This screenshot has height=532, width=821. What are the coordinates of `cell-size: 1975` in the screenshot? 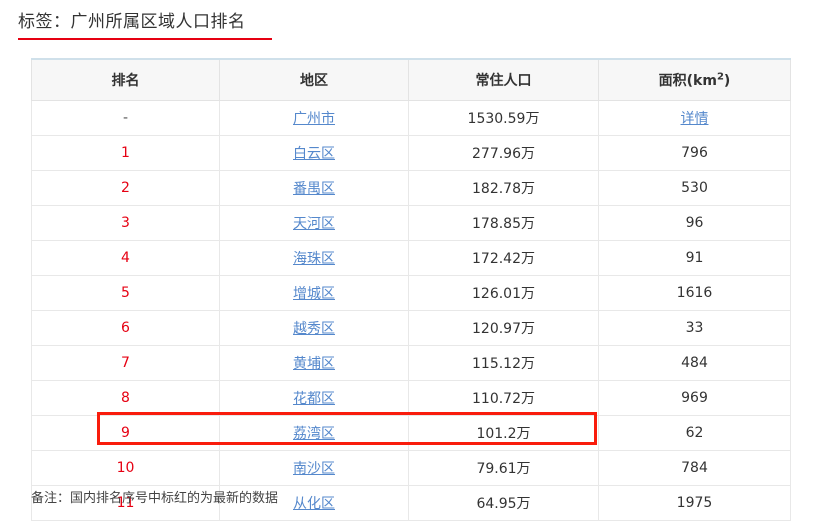 It's located at (694, 503).